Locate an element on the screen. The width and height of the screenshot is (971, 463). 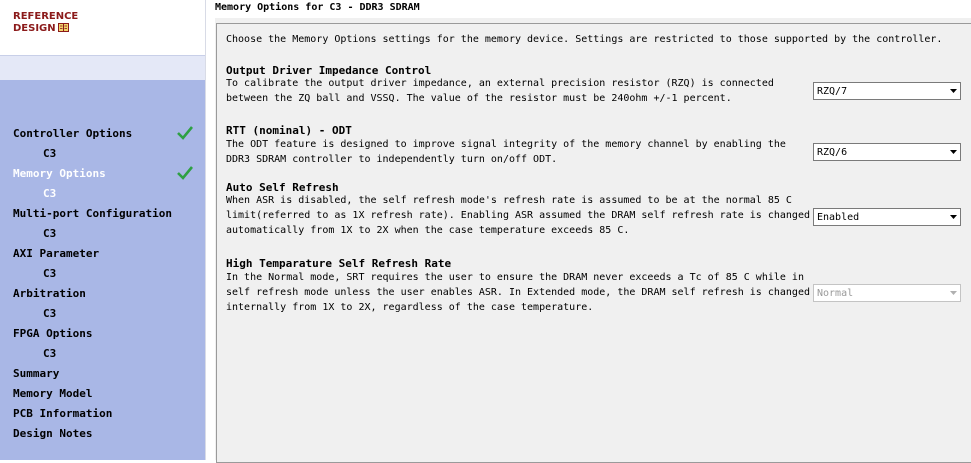
rtt-select-value: RZQ/6 is located at coordinates (832, 152).